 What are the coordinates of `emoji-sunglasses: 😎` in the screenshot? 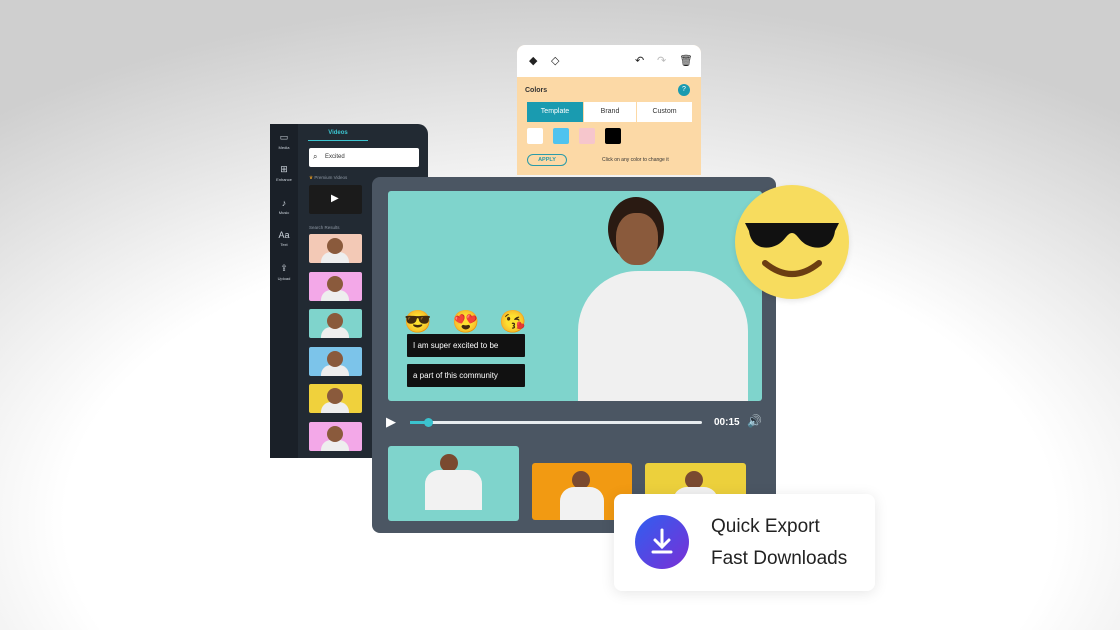 It's located at (418, 321).